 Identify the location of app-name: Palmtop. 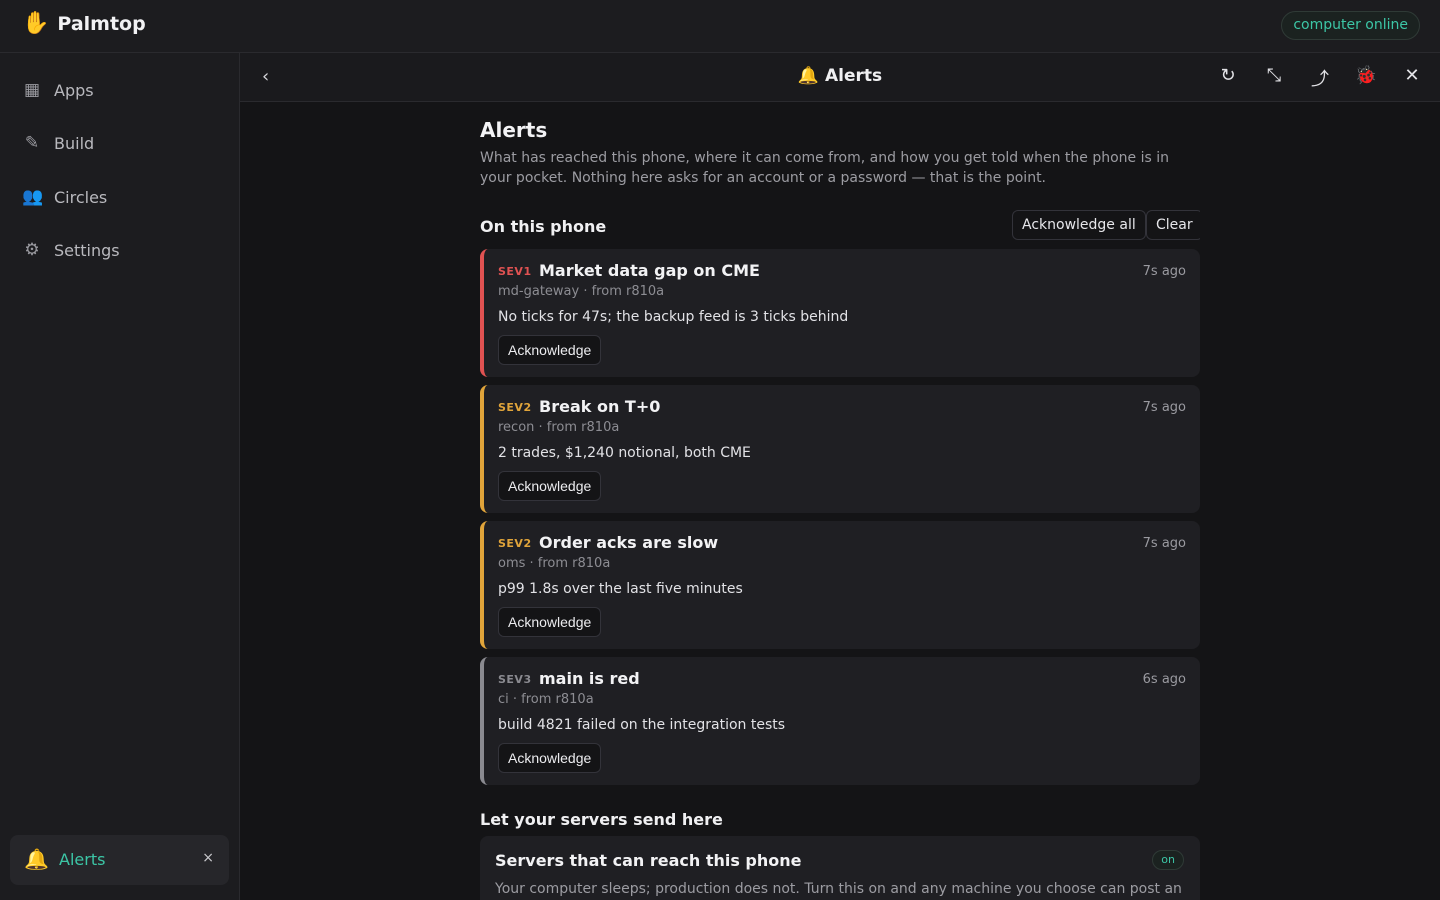
(101, 23).